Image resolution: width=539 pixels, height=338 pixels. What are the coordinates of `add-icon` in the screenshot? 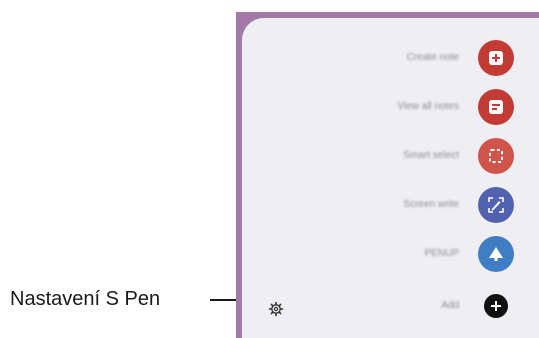 It's located at (496, 306).